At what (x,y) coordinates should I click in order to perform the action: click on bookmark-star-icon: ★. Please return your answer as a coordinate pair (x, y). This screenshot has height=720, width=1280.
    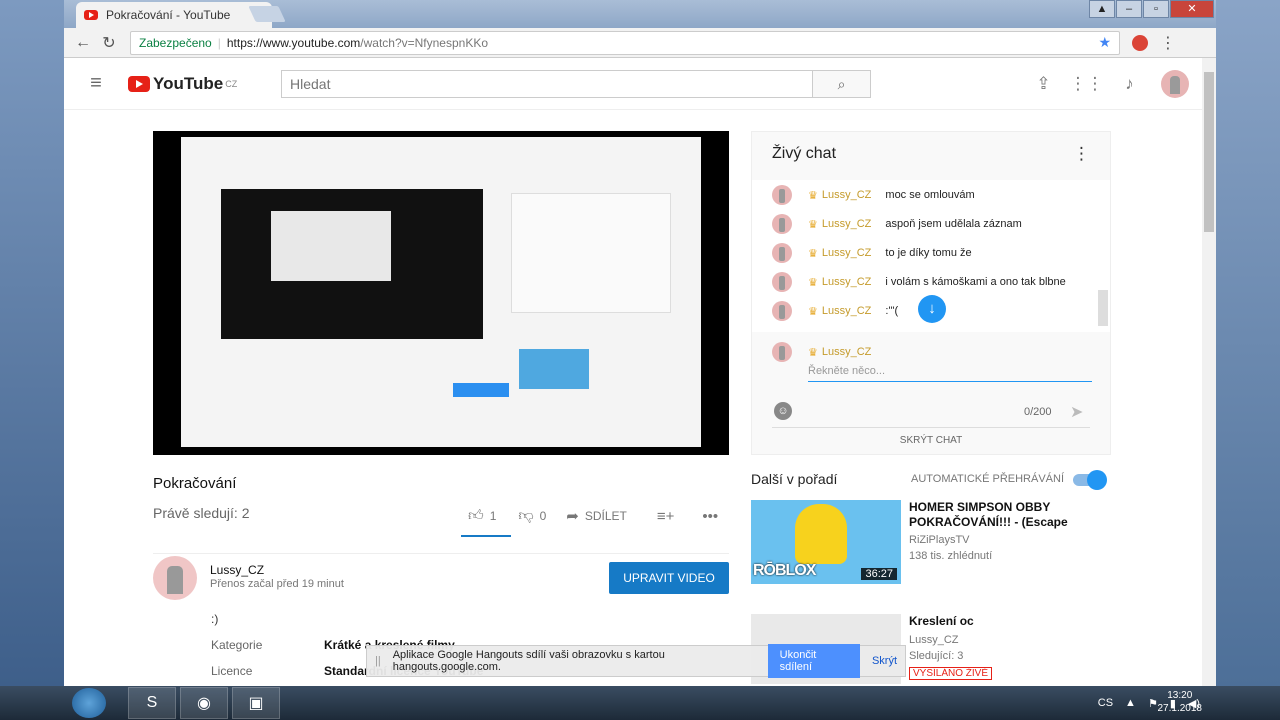
    Looking at the image, I should click on (1104, 42).